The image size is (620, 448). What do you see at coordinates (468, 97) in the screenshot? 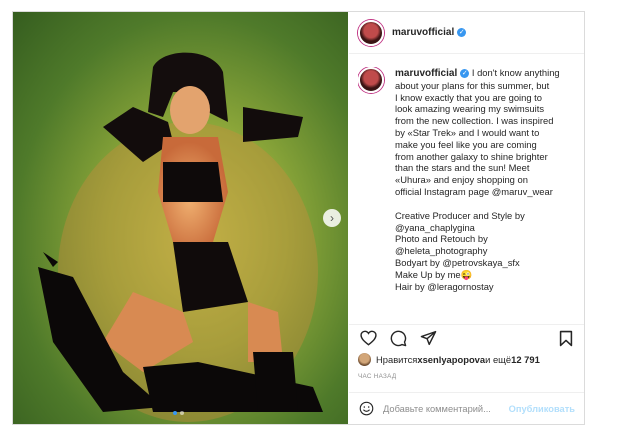
I see `caption-line: I know exactly that you are going to` at bounding box center [468, 97].